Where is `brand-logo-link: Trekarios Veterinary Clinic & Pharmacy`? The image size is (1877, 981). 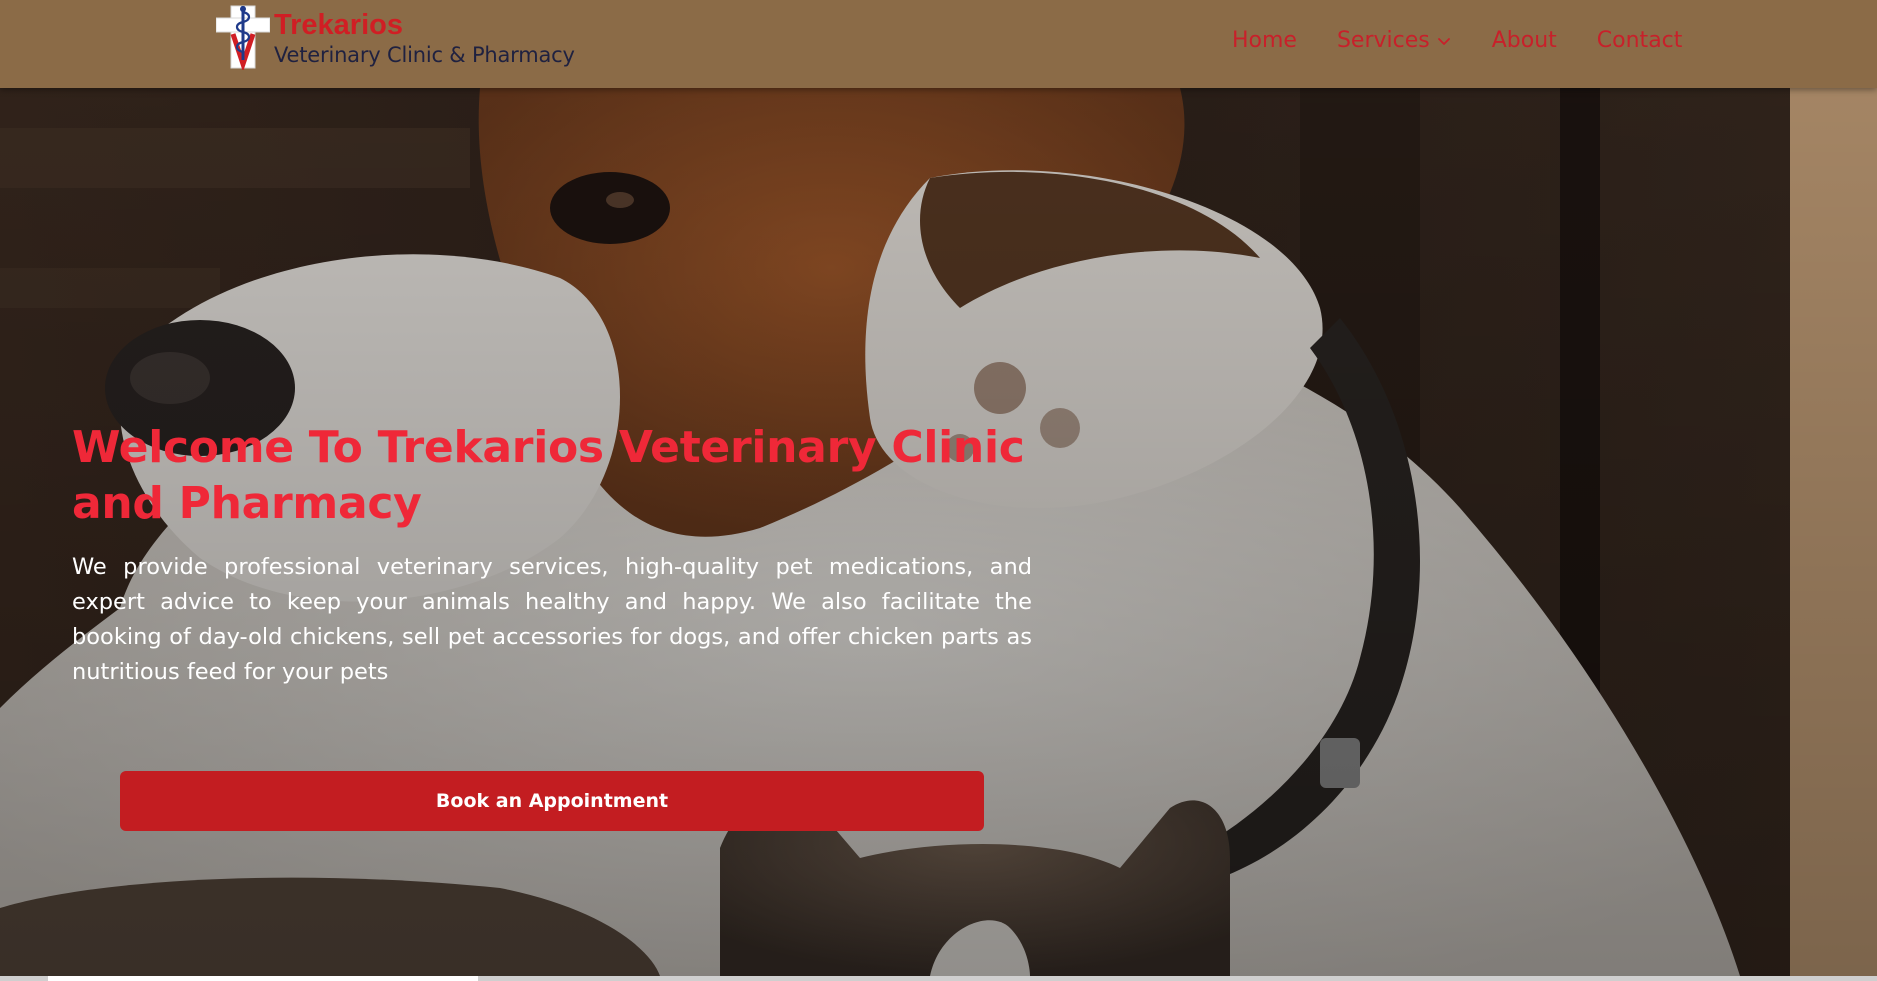 brand-logo-link: Trekarios Veterinary Clinic & Pharmacy is located at coordinates (395, 37).